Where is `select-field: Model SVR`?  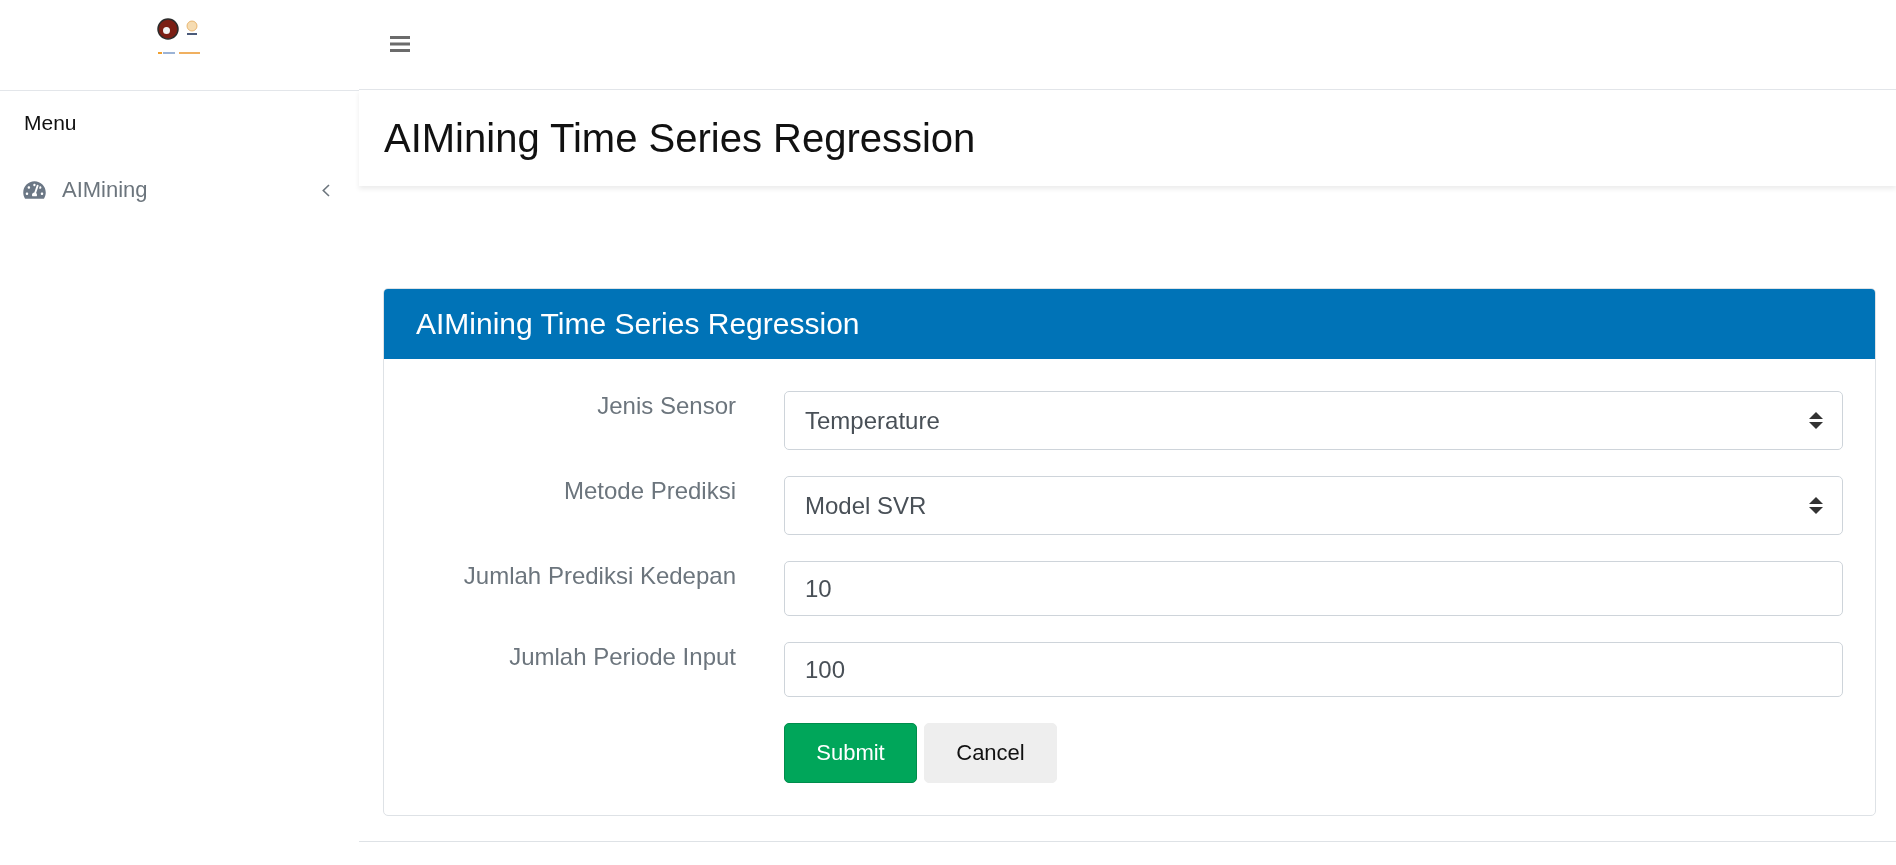 select-field: Model SVR is located at coordinates (1313, 505).